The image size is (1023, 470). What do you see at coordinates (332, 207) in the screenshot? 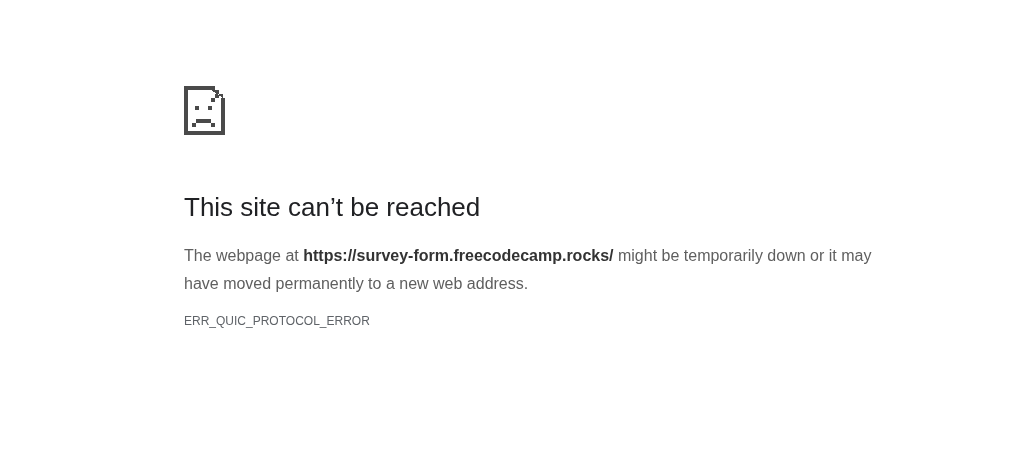
I see `error-heading: This site can’t be reached` at bounding box center [332, 207].